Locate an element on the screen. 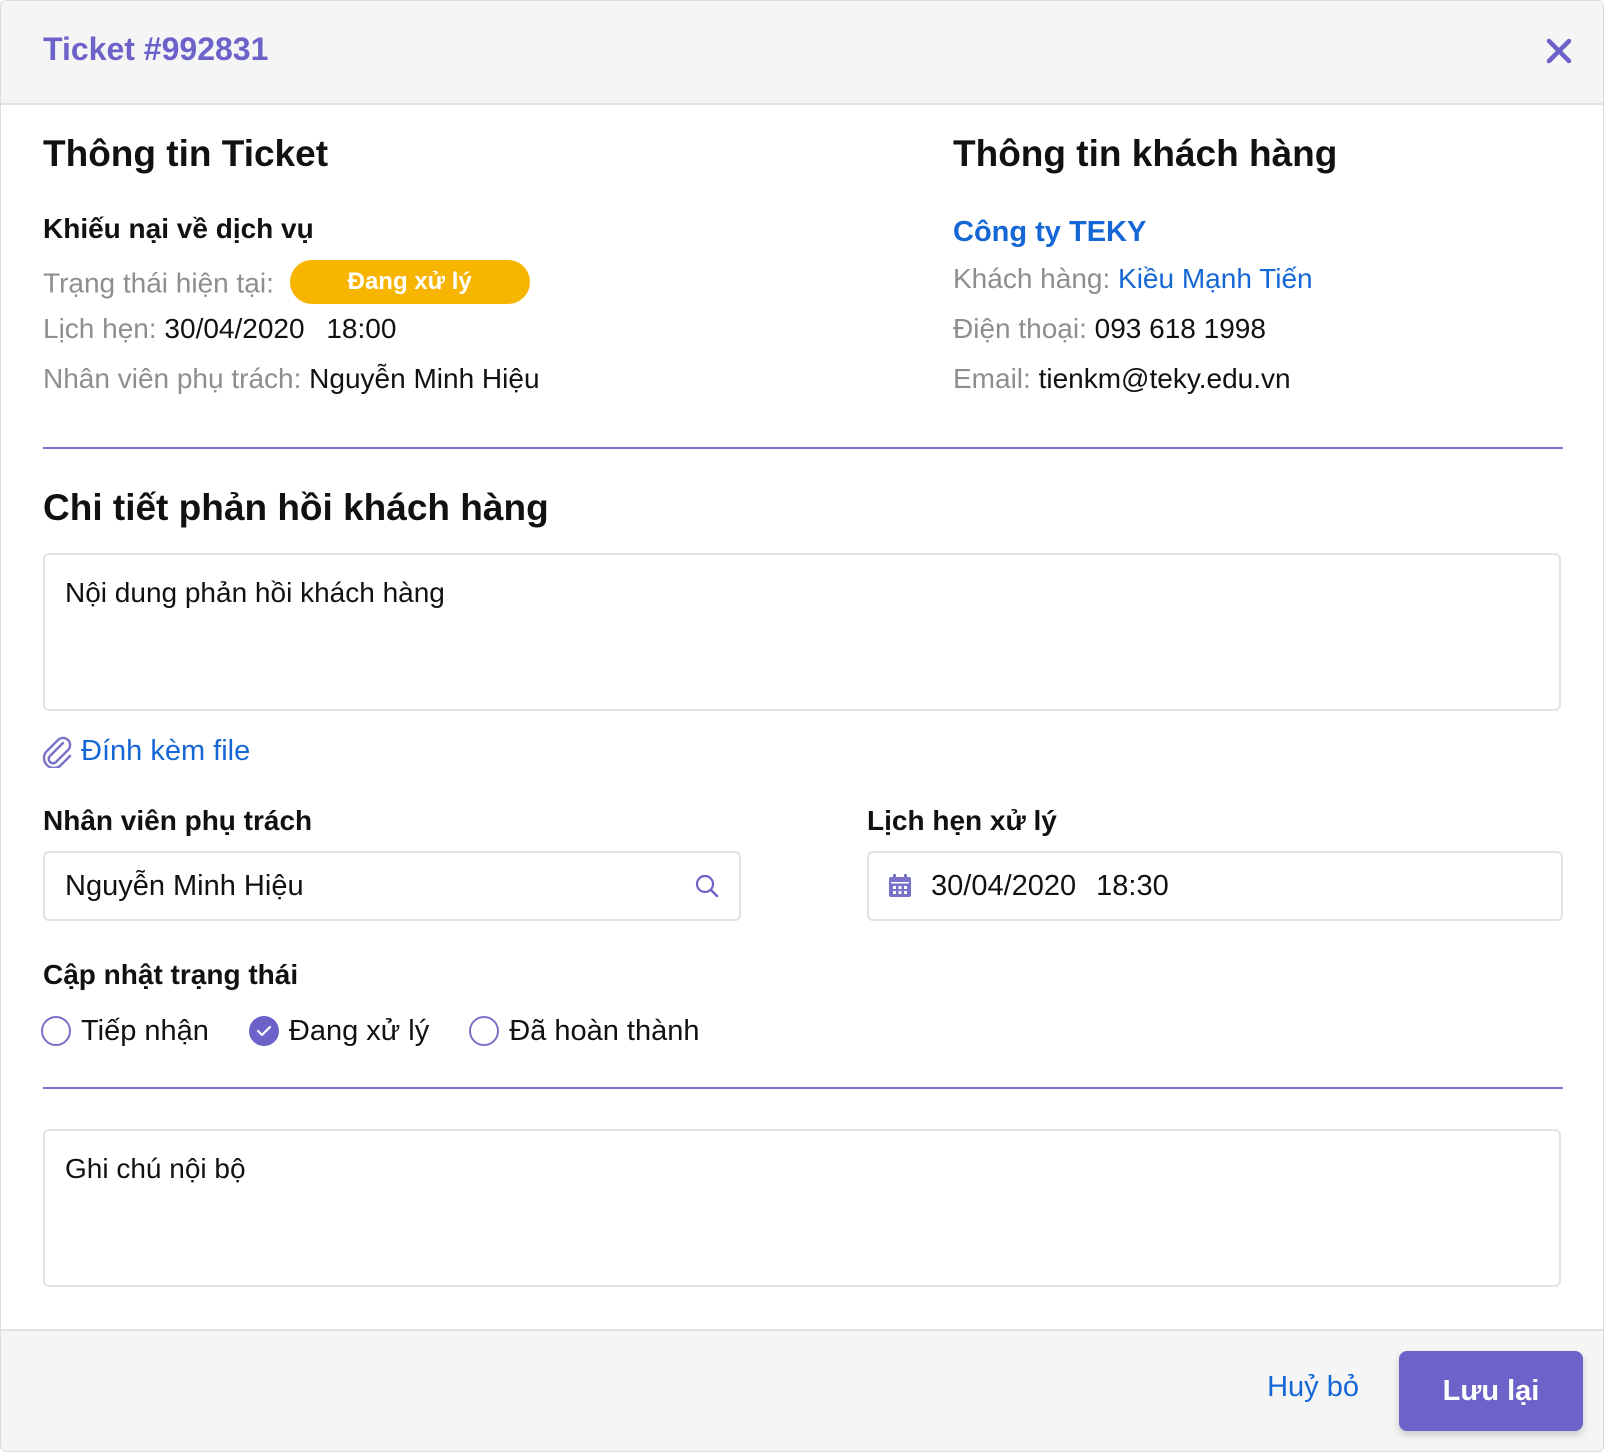 Image resolution: width=1604 pixels, height=1452 pixels. close-icon is located at coordinates (1559, 51).